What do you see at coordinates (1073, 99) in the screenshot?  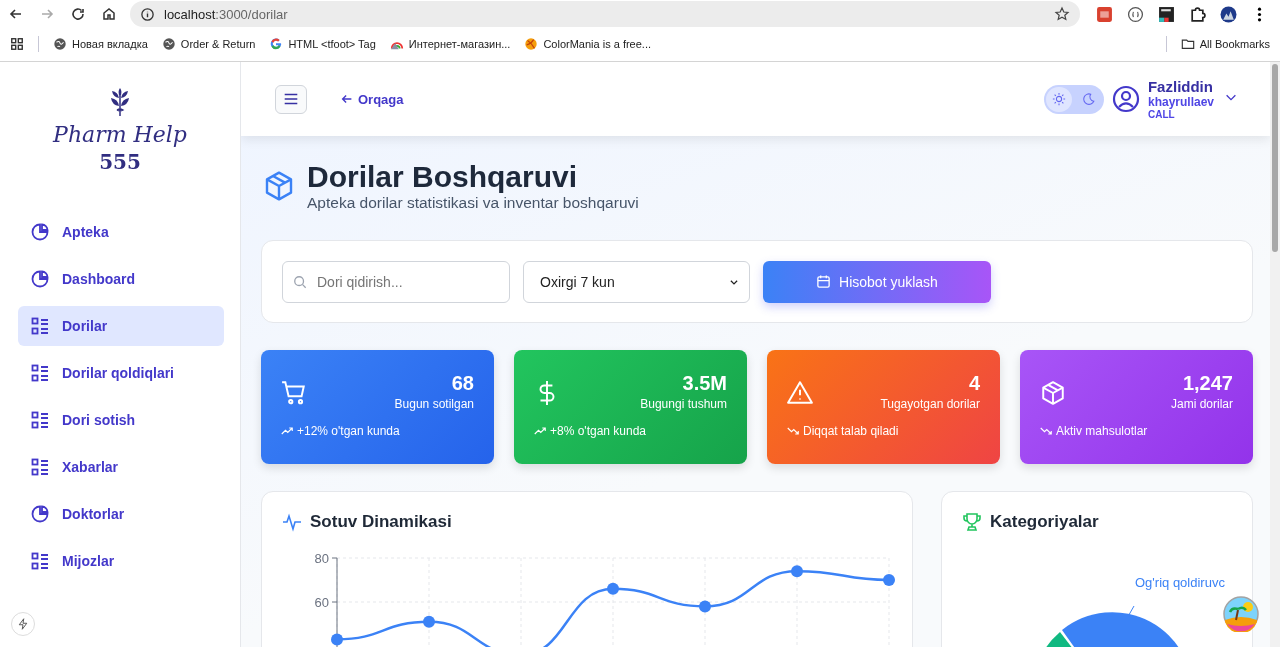 I see `theme-toggle` at bounding box center [1073, 99].